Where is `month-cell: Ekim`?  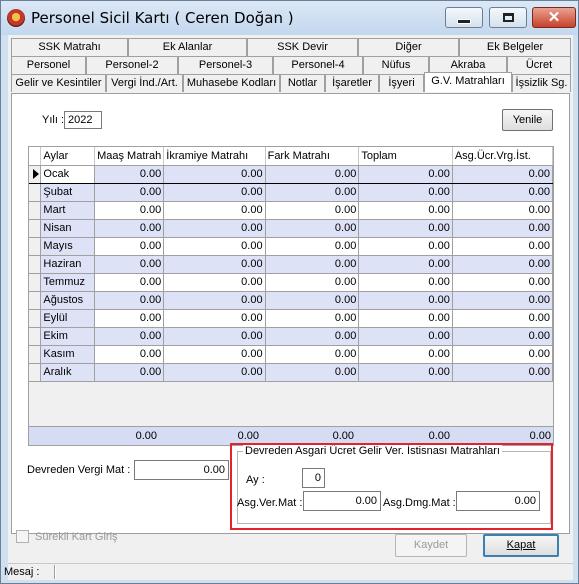
month-cell: Ekim is located at coordinates (68, 336).